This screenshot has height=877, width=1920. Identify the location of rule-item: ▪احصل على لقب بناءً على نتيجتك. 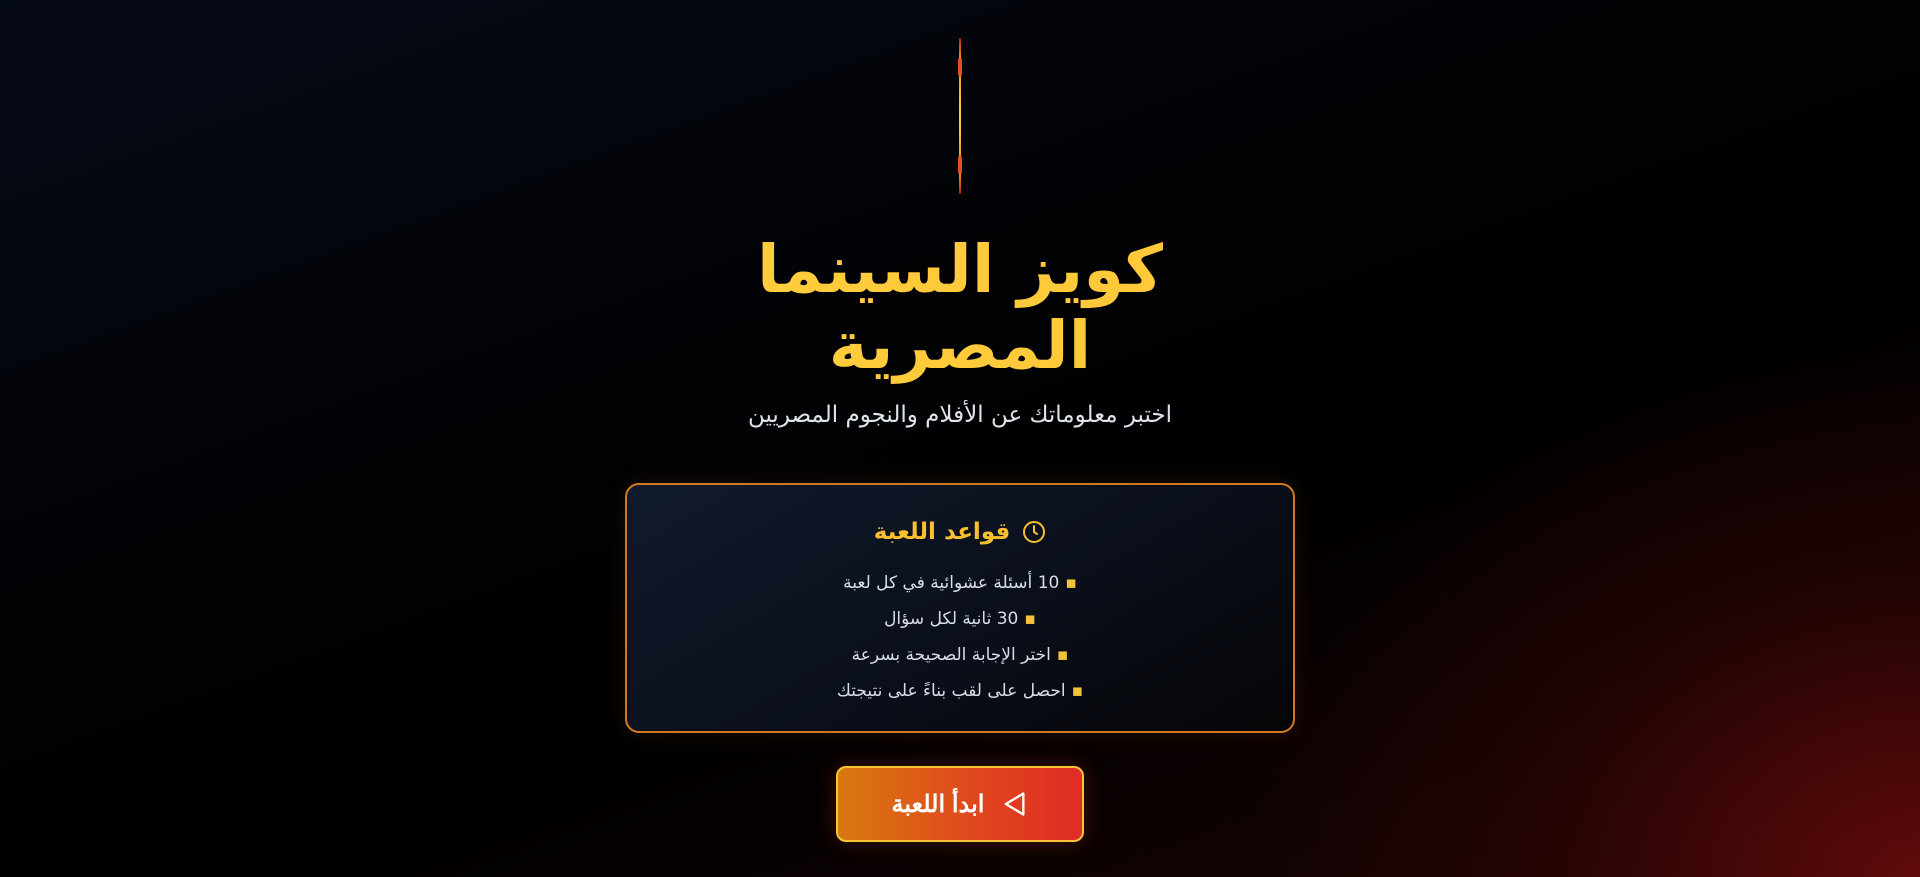
(960, 691).